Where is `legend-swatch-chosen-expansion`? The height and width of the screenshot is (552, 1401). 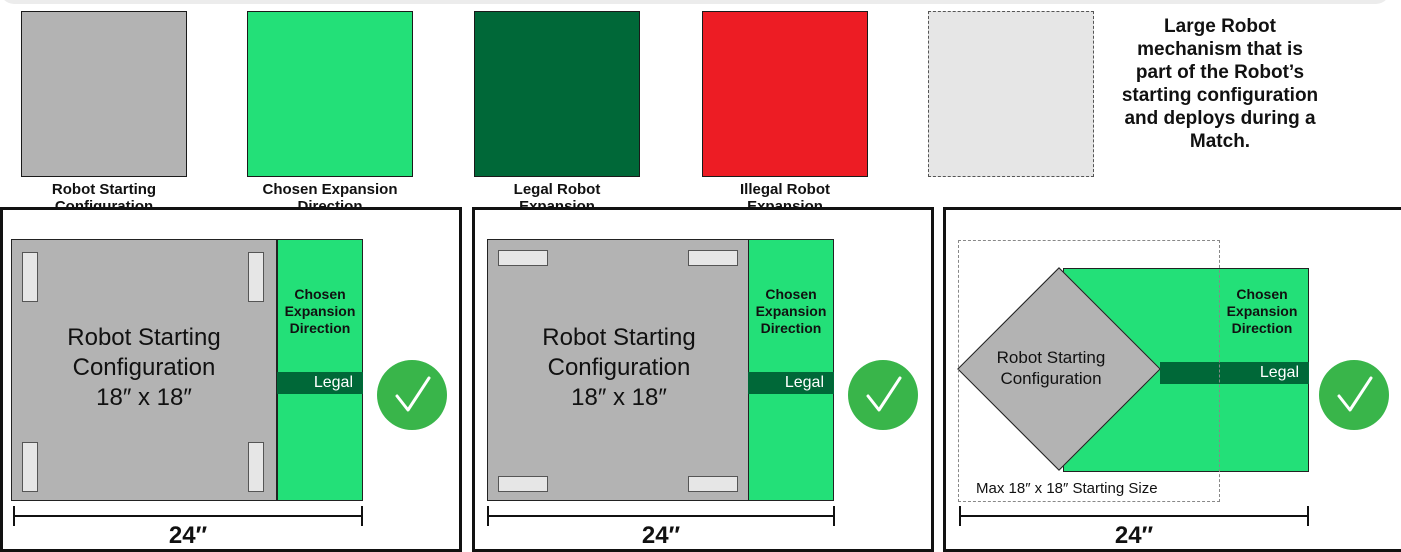
legend-swatch-chosen-expansion is located at coordinates (330, 94).